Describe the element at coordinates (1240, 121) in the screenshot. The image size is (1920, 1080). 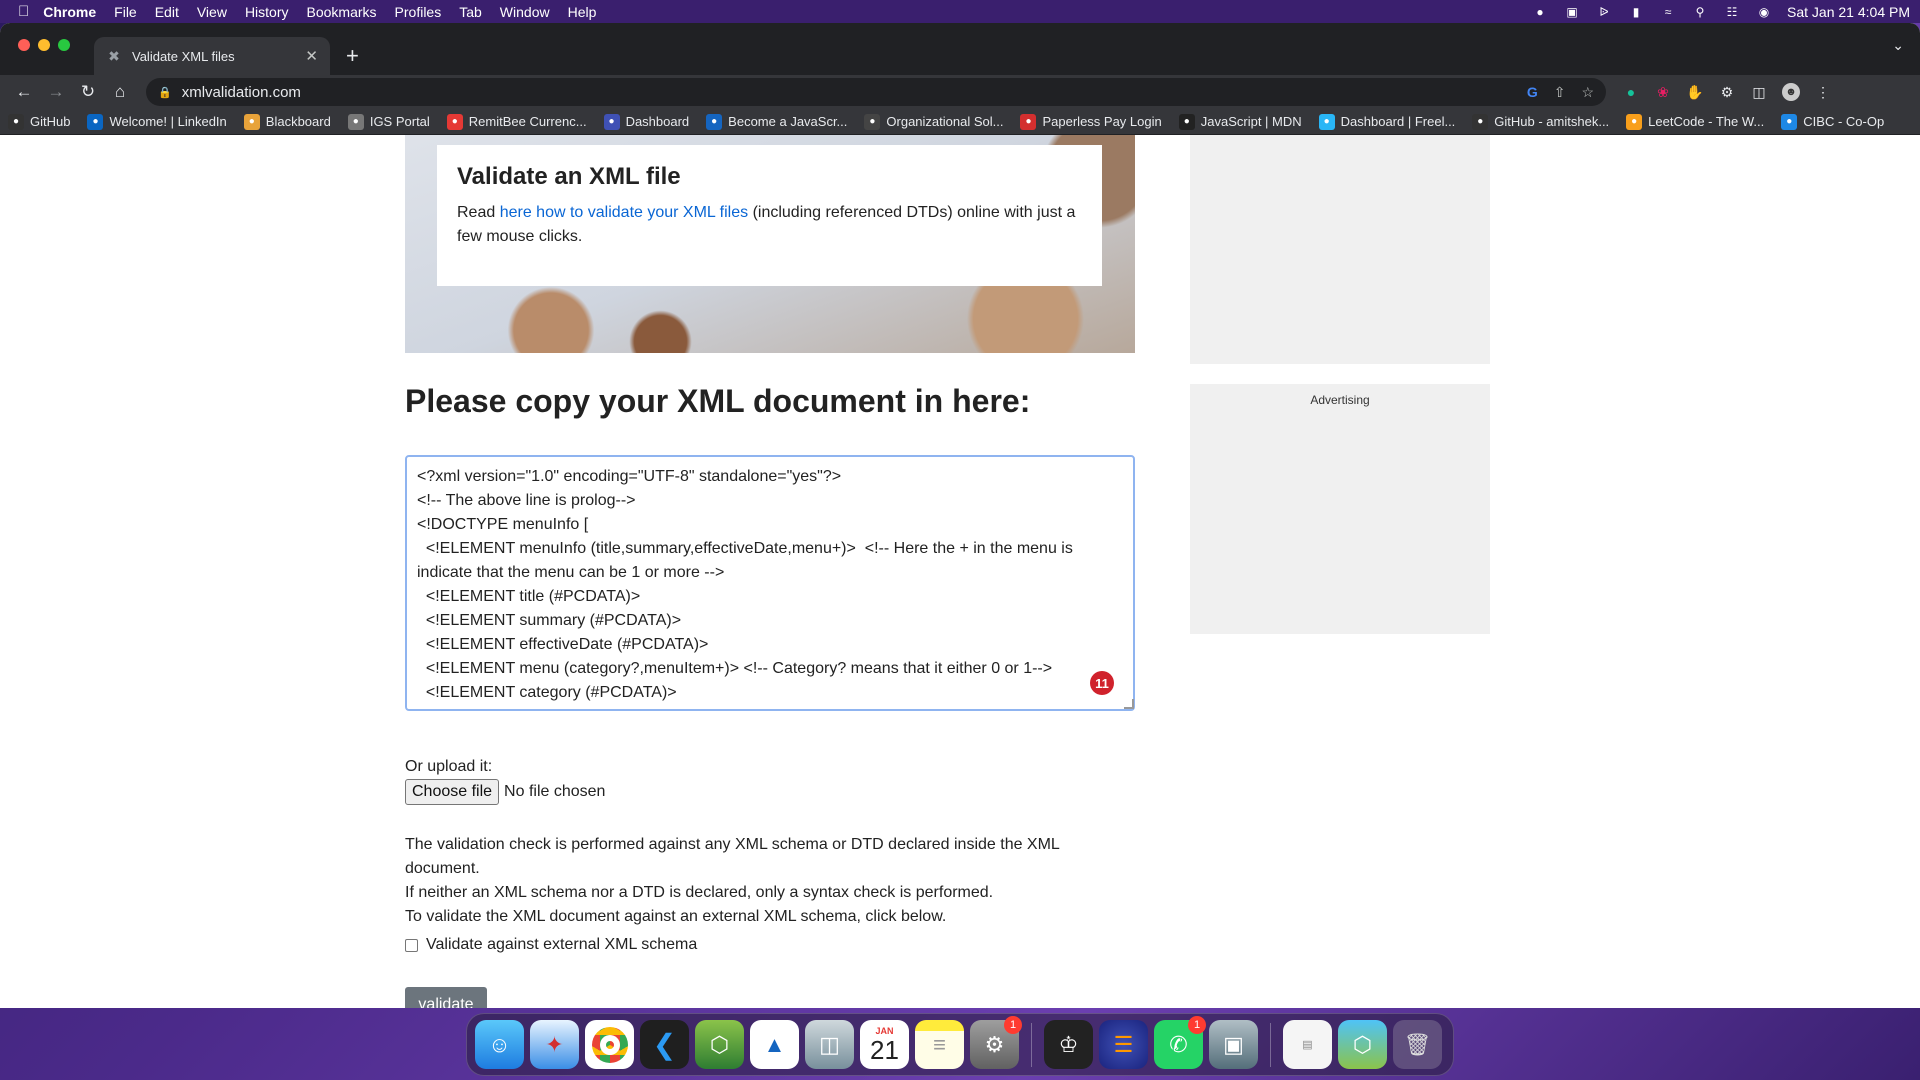
I see `bookmark-item: ● JavaScript | MDN` at that location.